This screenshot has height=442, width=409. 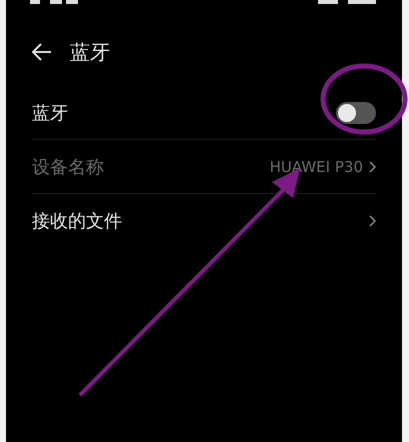 What do you see at coordinates (68, 167) in the screenshot?
I see `setting-label: 设备名称` at bounding box center [68, 167].